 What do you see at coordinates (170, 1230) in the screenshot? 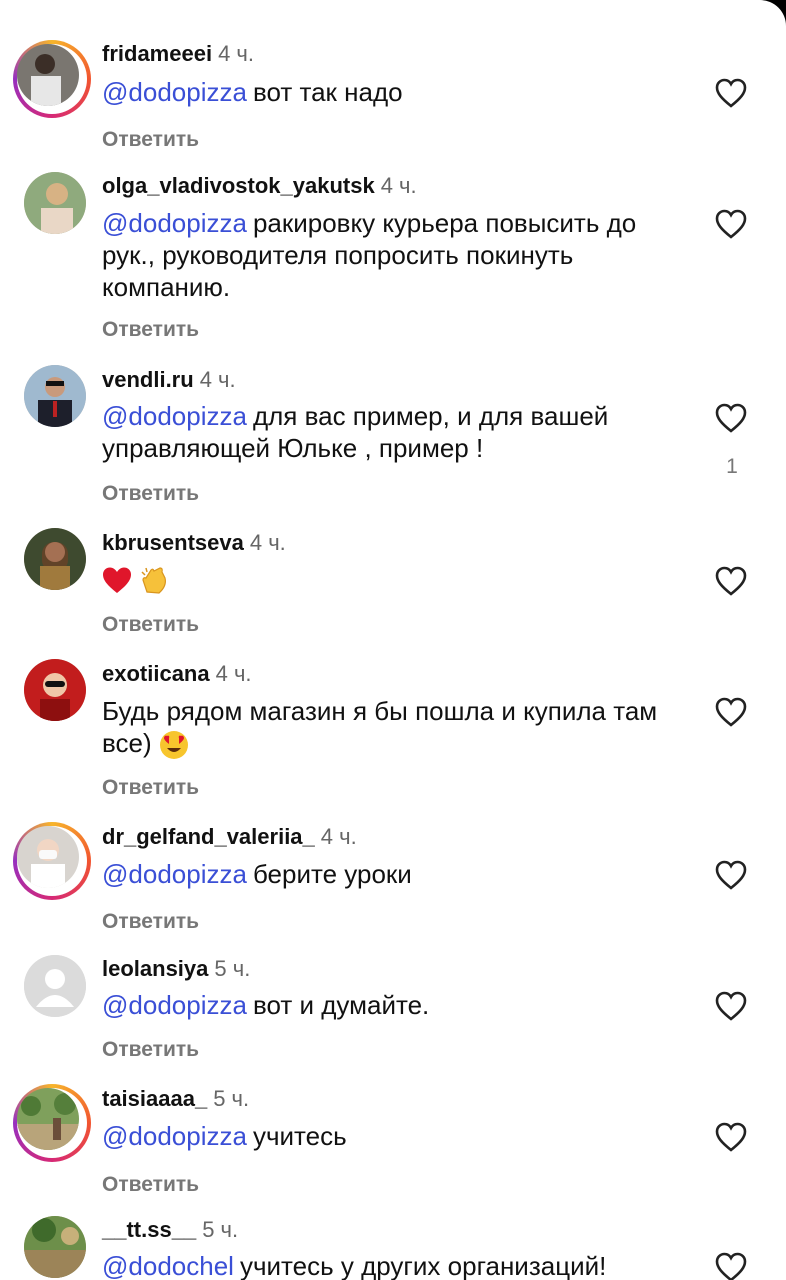
I see `username: __tt.ss__ 5 ч.` at bounding box center [170, 1230].